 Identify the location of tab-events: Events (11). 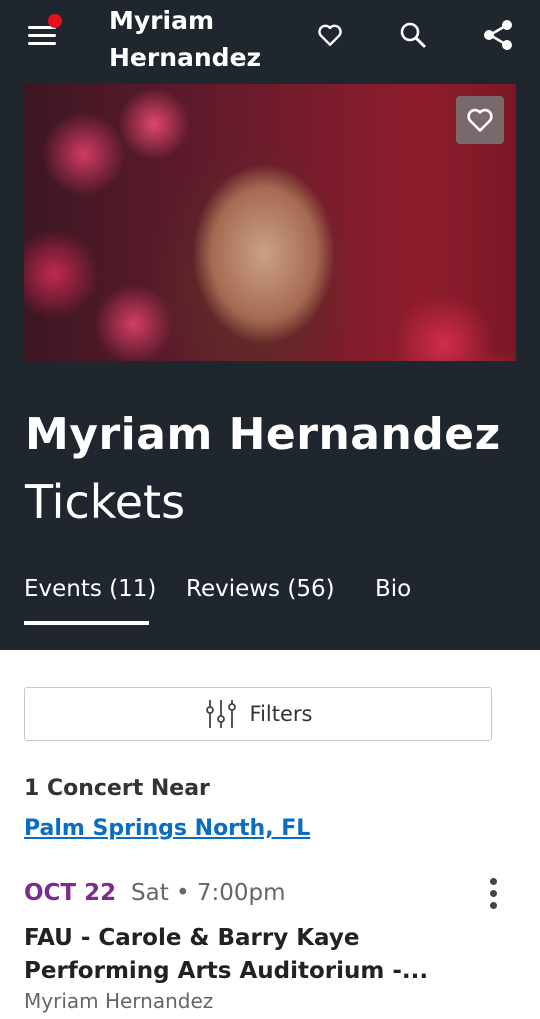
(90, 589).